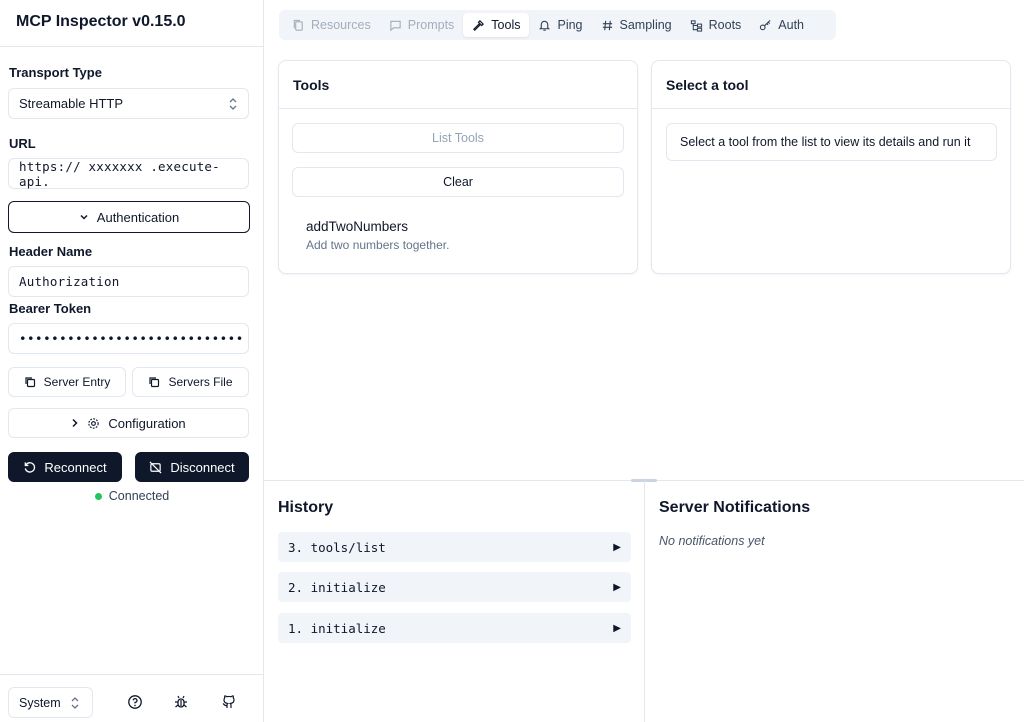 This screenshot has height=722, width=1024. Describe the element at coordinates (337, 628) in the screenshot. I see `history-item-label: 1. initialize` at that location.